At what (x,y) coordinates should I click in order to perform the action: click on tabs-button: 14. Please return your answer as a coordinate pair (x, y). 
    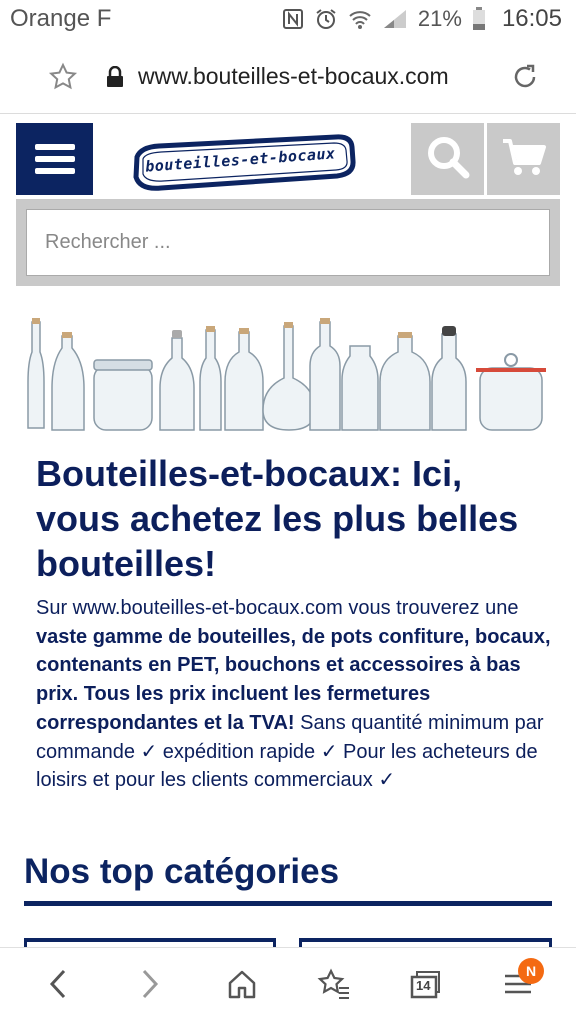
    Looking at the image, I should click on (426, 986).